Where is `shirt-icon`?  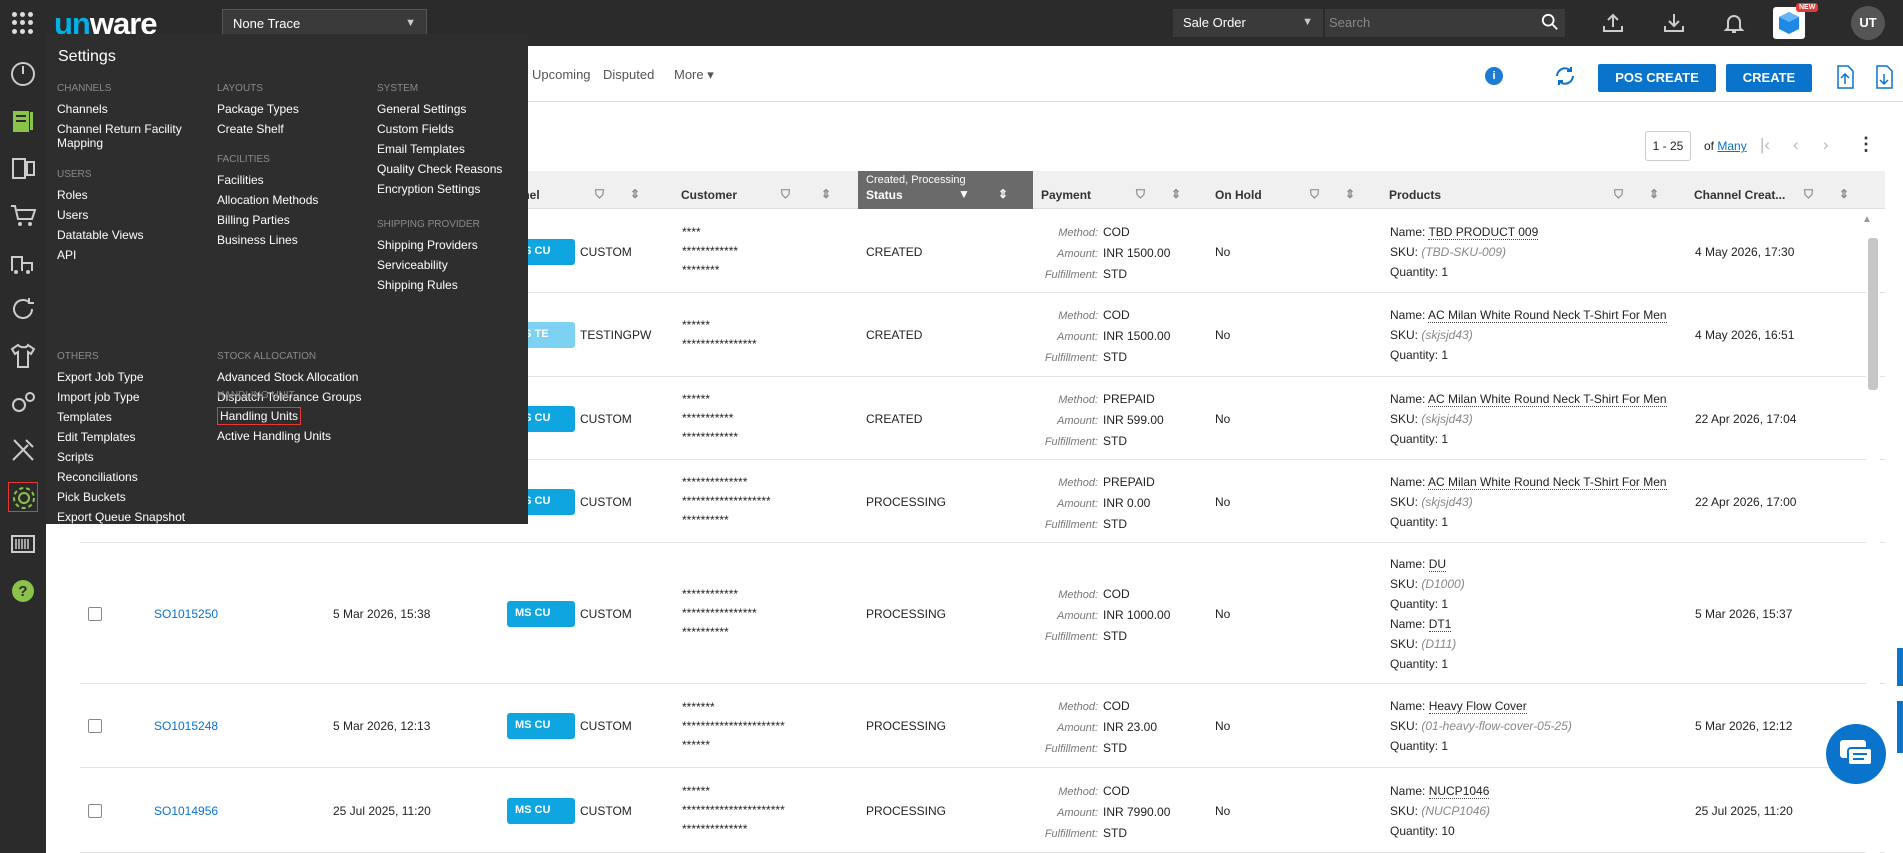 shirt-icon is located at coordinates (23, 356).